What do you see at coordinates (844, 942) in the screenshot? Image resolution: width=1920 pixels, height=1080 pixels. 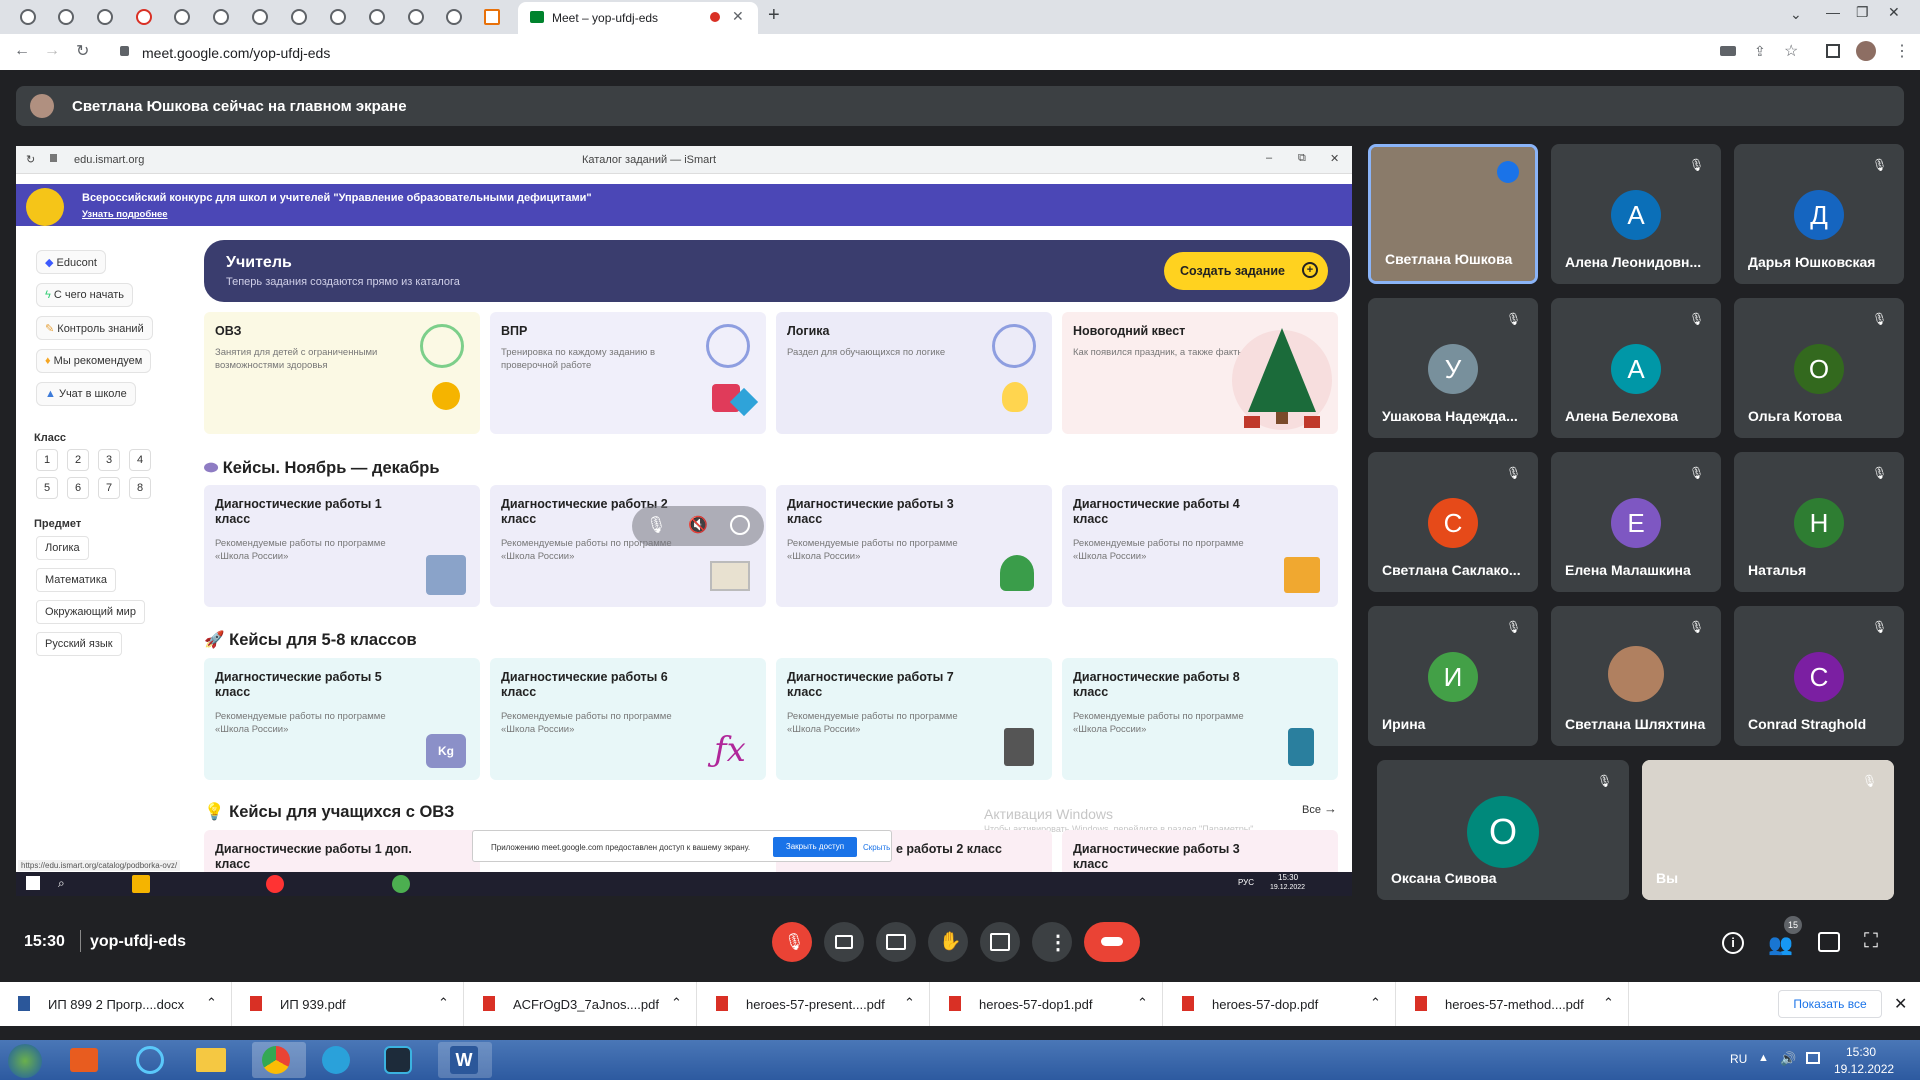 I see `camera-toggle-button` at bounding box center [844, 942].